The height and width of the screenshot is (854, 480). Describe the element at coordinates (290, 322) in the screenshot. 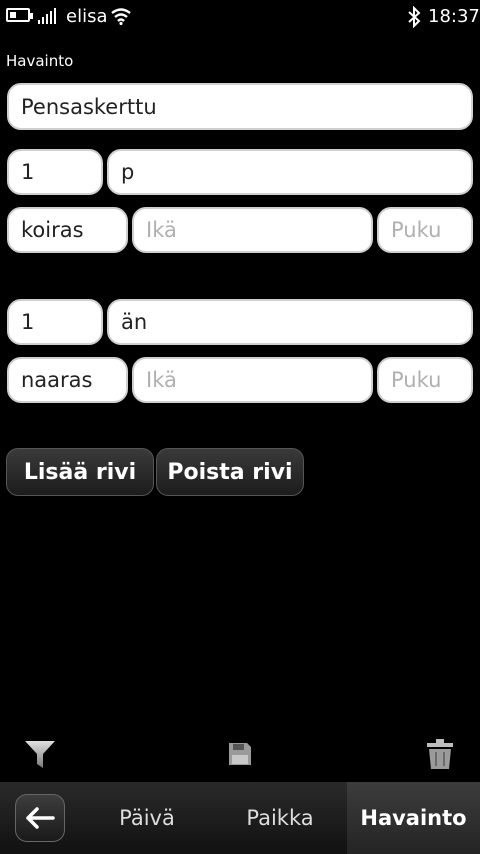

I see `code-field-2: än` at that location.